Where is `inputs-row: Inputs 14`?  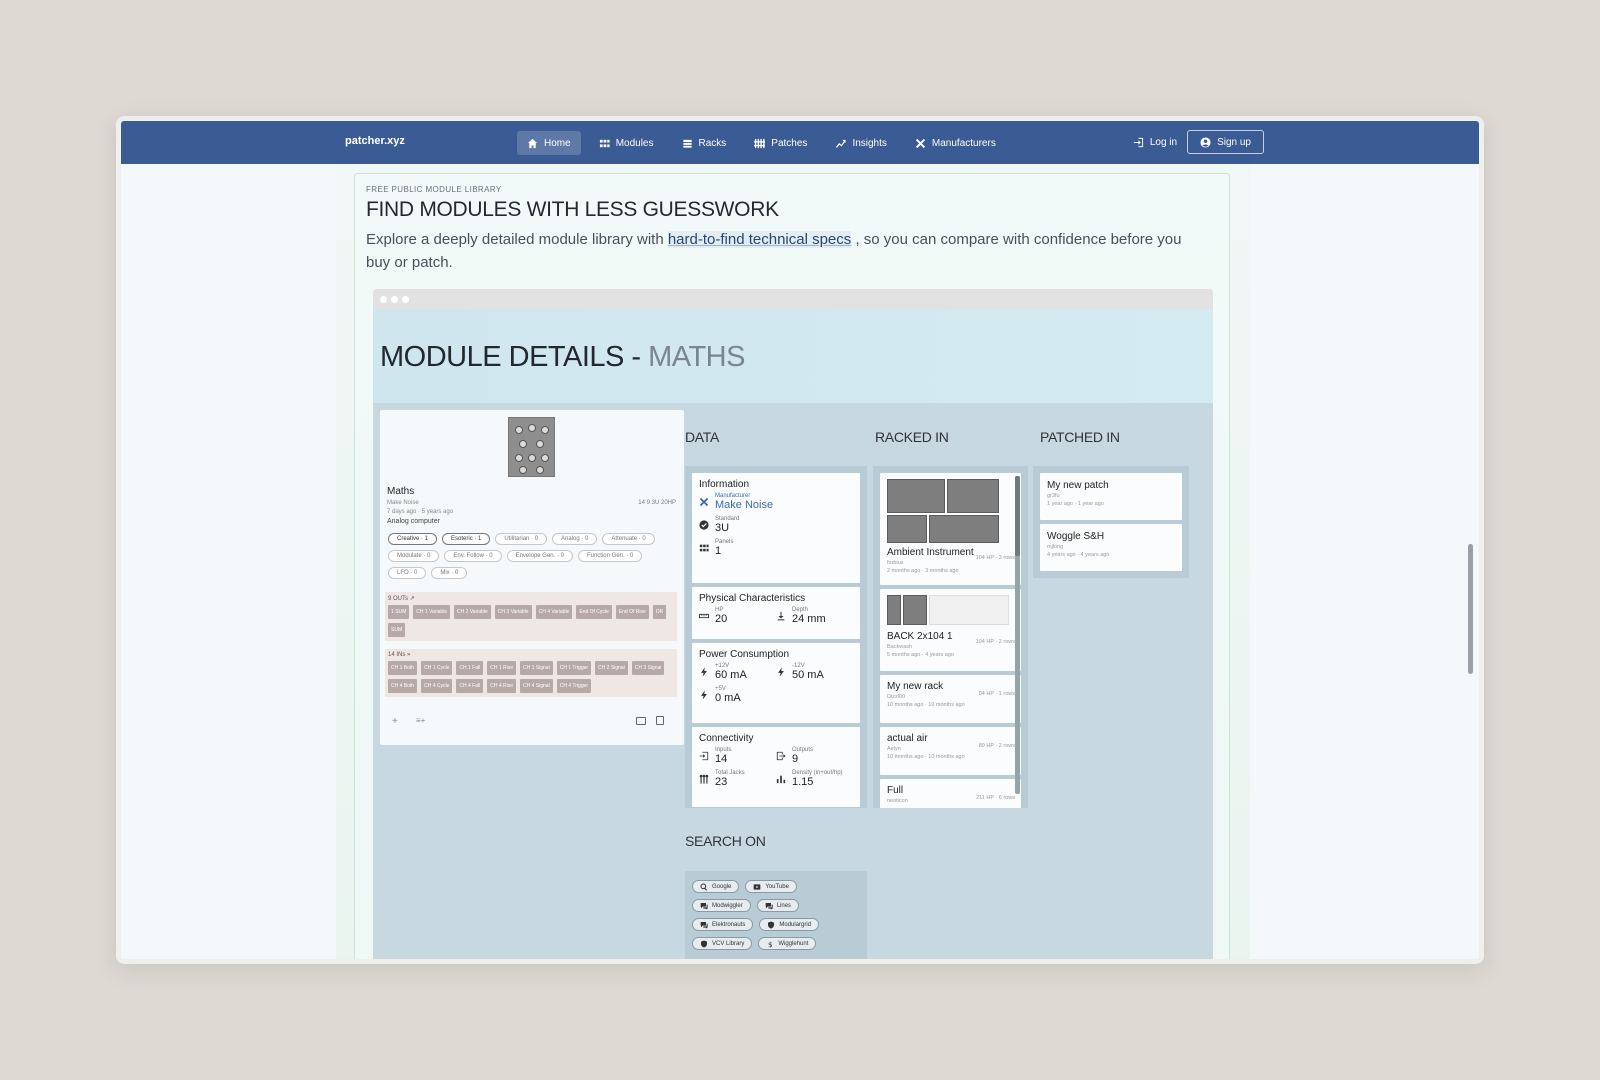
inputs-row: Inputs 14 is located at coordinates (737, 756).